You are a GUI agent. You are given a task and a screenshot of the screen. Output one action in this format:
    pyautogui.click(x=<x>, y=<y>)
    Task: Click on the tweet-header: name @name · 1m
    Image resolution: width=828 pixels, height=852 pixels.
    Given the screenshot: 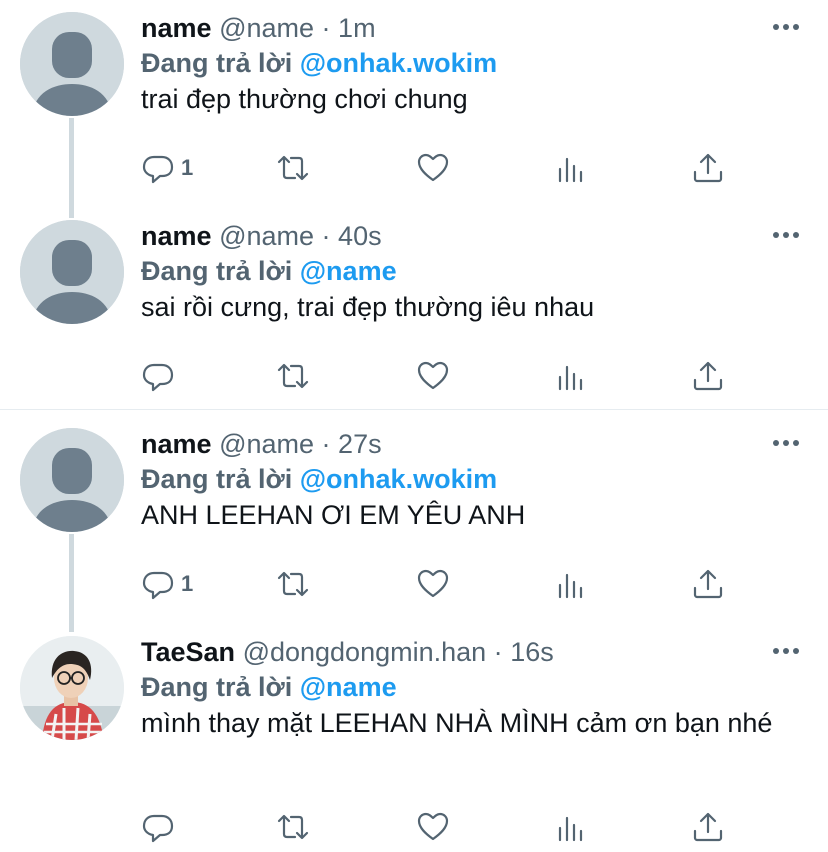 What is the action you would take?
    pyautogui.click(x=258, y=28)
    